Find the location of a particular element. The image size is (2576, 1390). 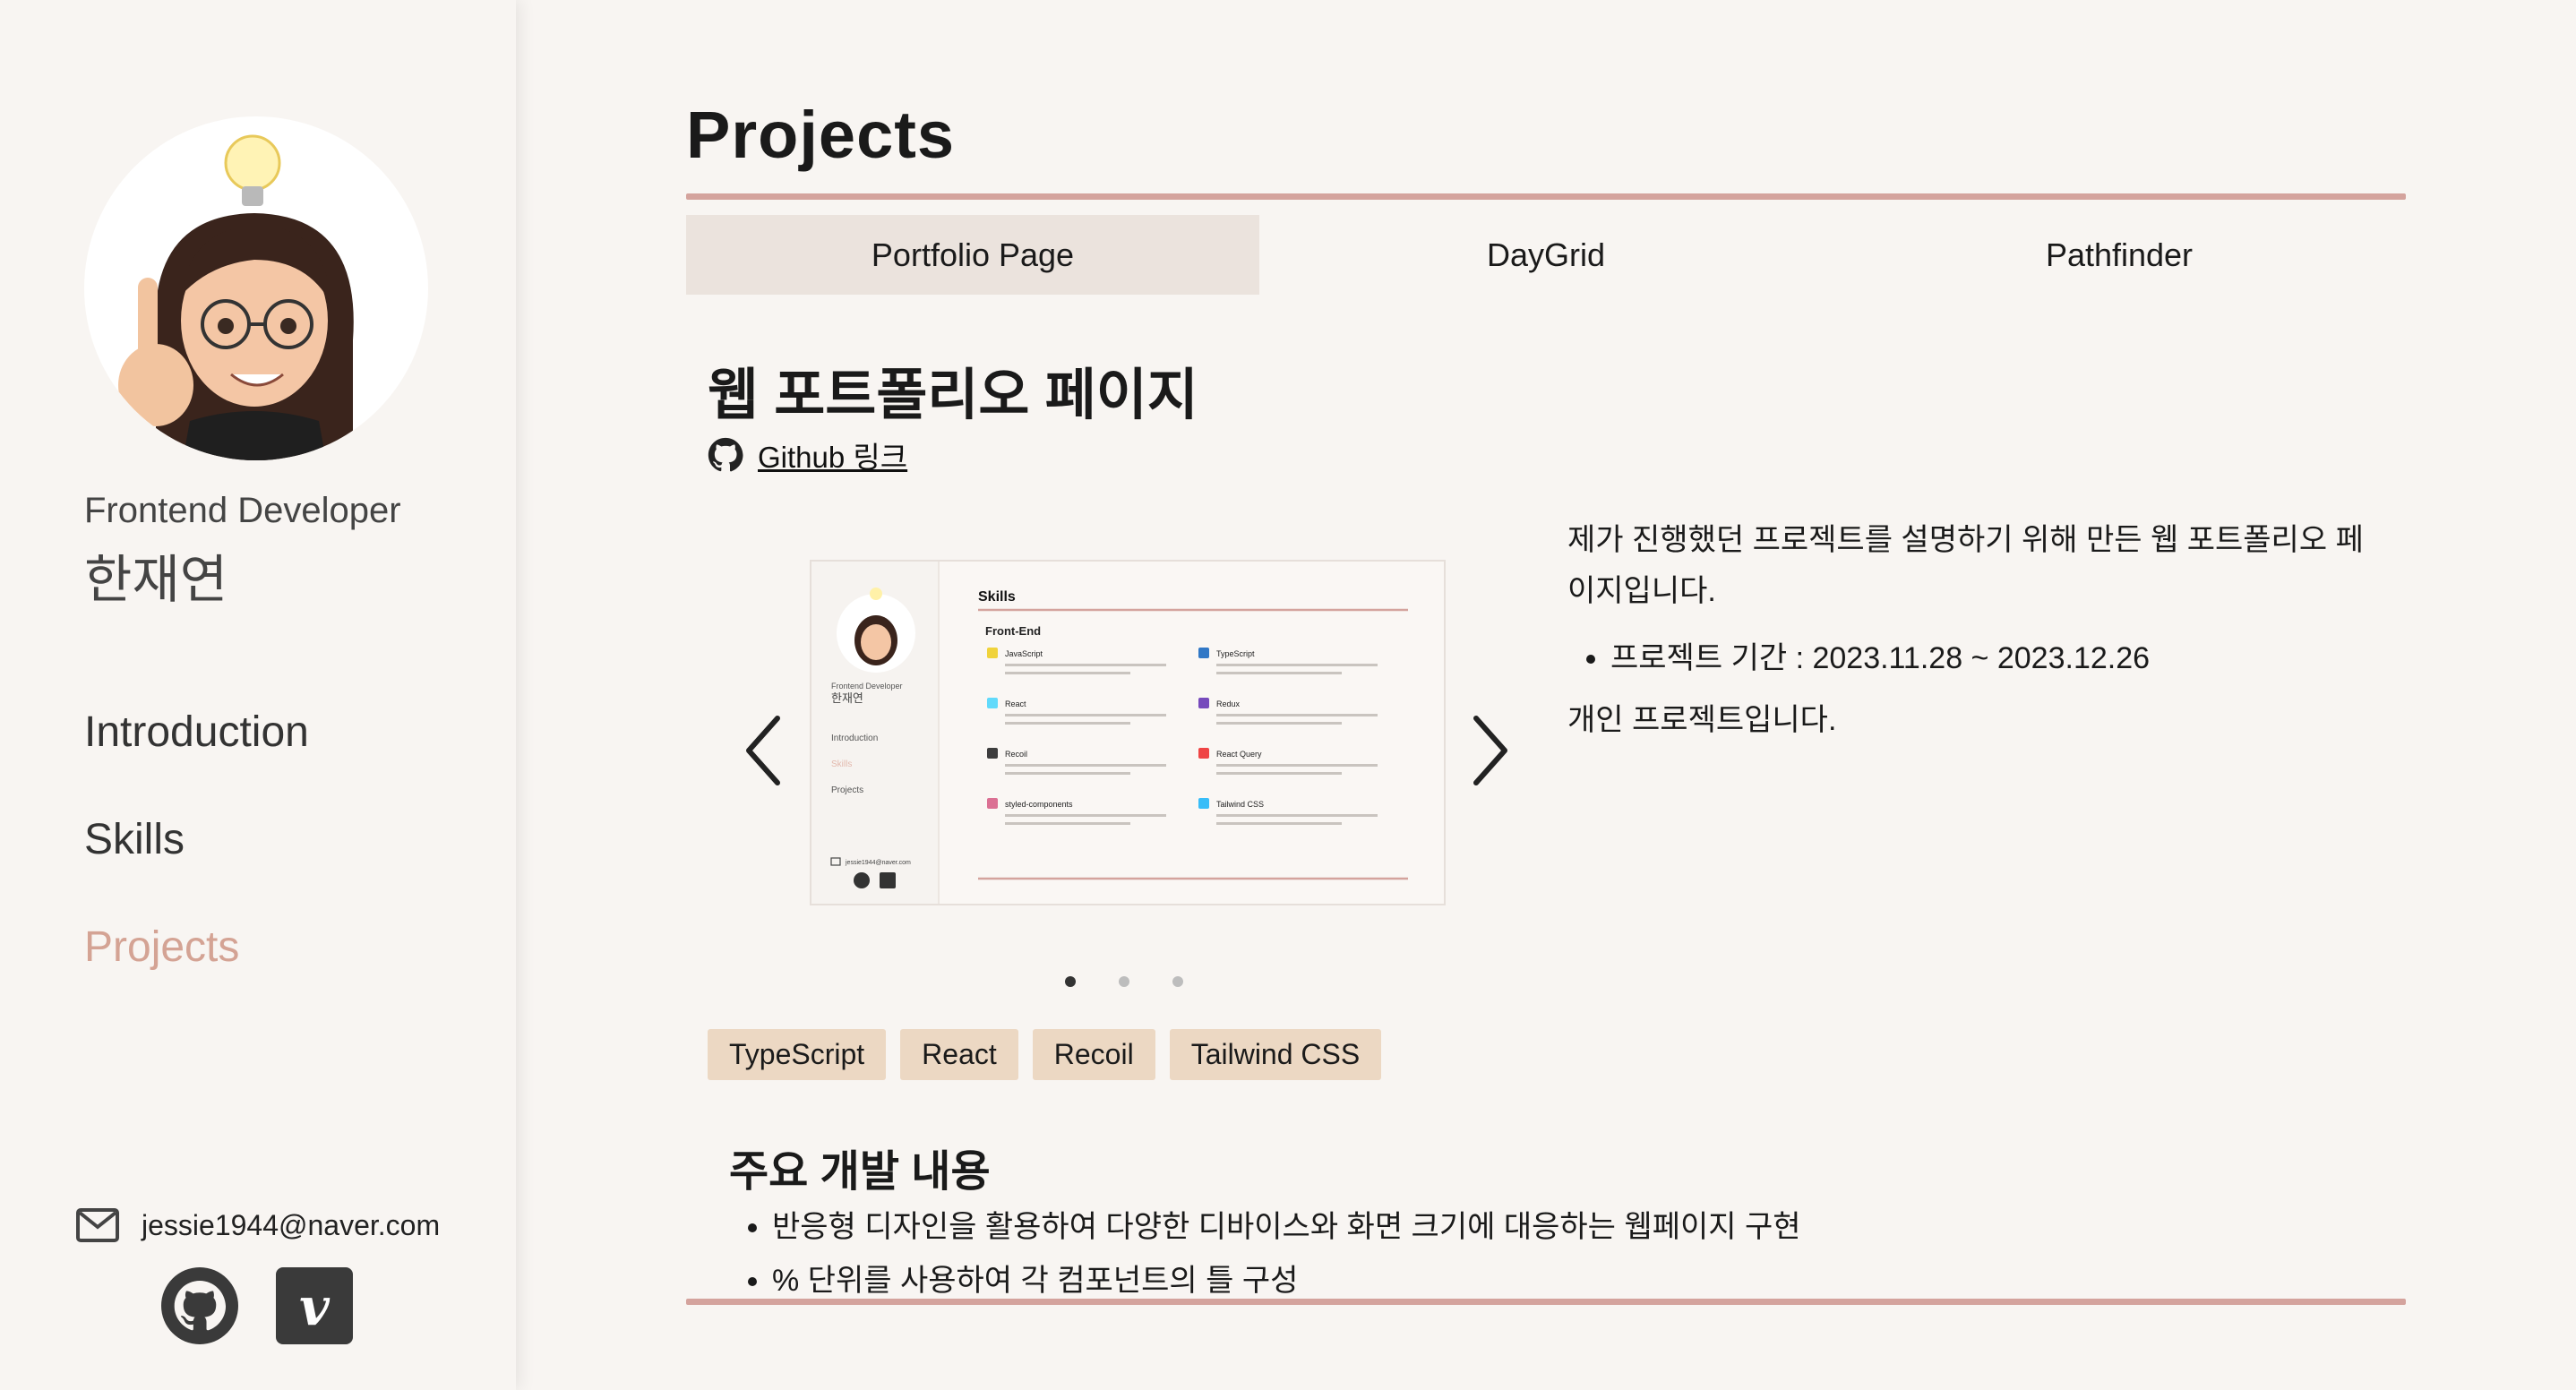

svg-text: Front-End is located at coordinates (1013, 631).